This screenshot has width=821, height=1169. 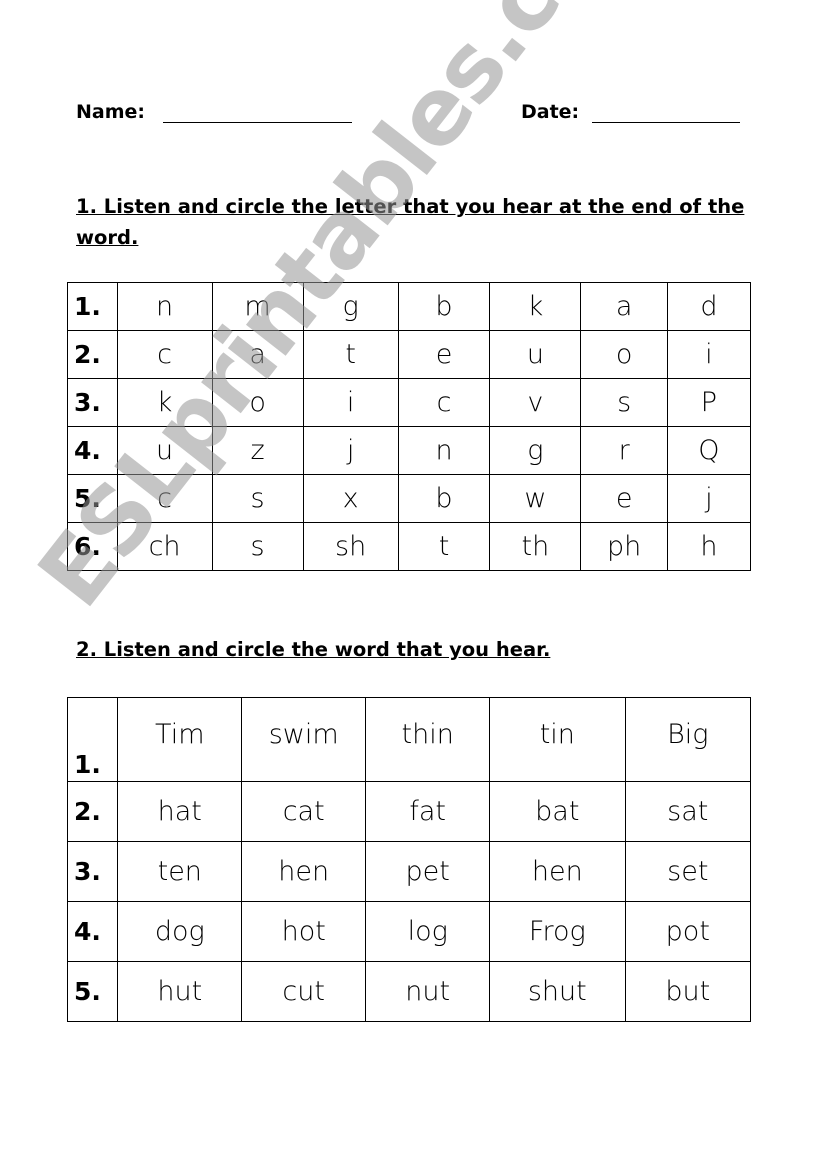 What do you see at coordinates (428, 991) in the screenshot?
I see `answer-option: nut` at bounding box center [428, 991].